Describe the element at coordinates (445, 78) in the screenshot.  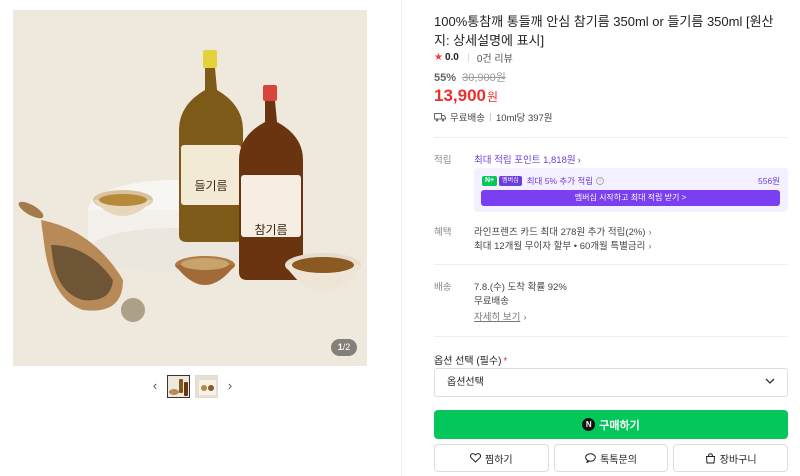
I see `discount-rate: 55%` at that location.